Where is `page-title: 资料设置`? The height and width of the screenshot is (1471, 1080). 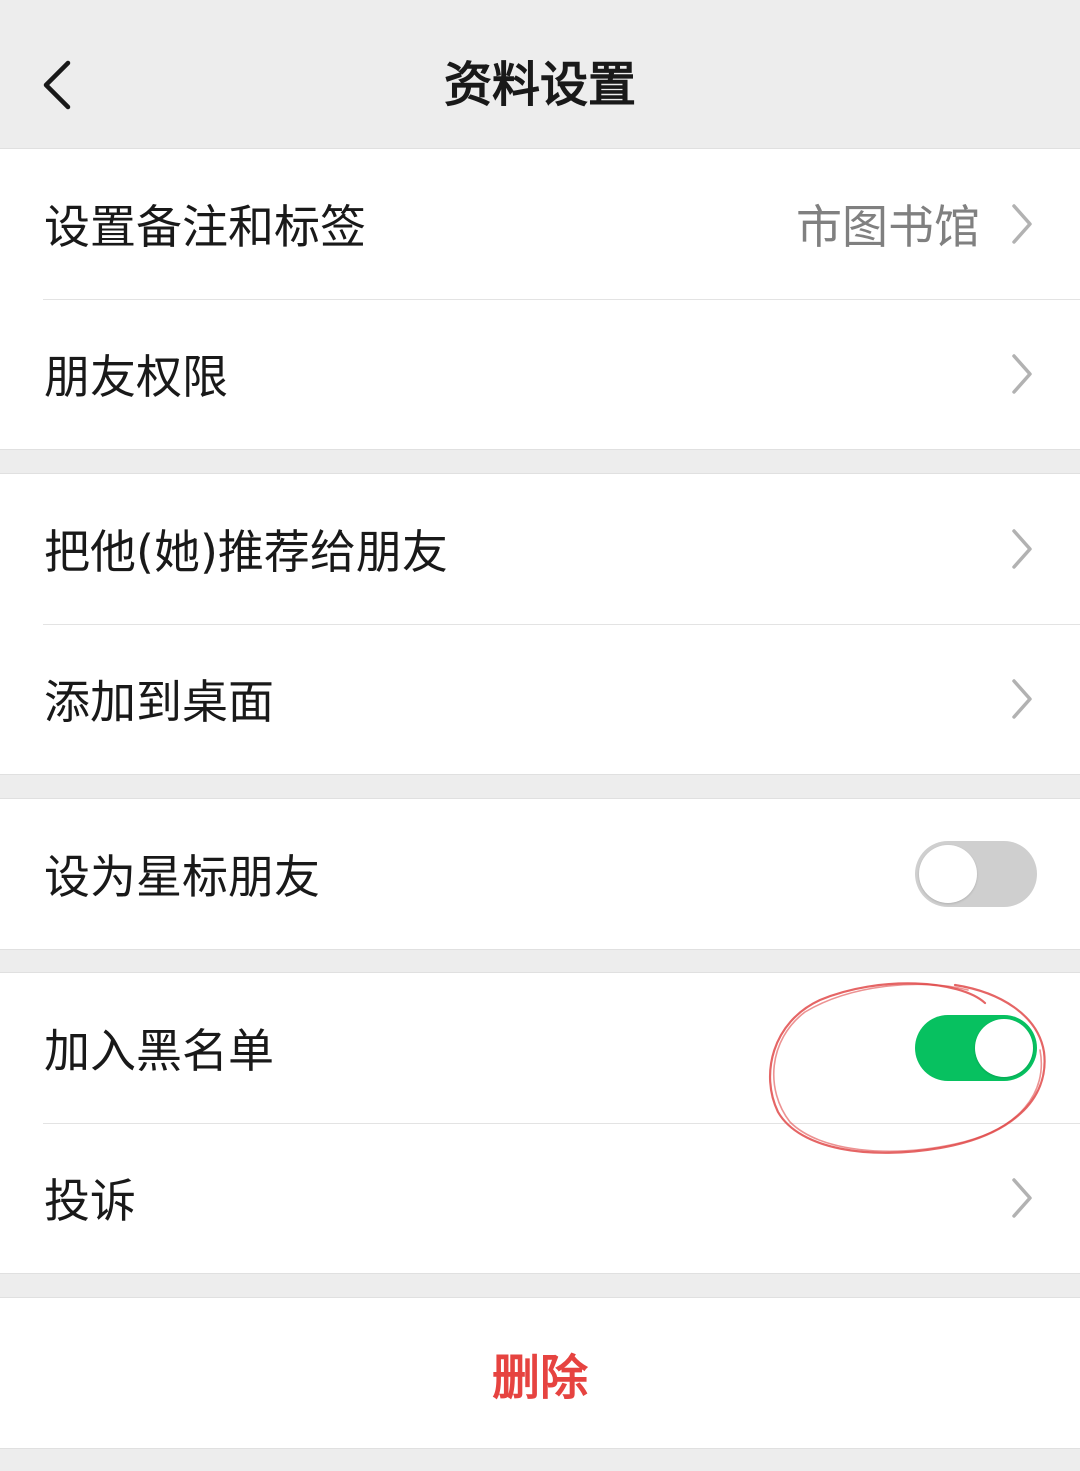 page-title: 资料设置 is located at coordinates (539, 85).